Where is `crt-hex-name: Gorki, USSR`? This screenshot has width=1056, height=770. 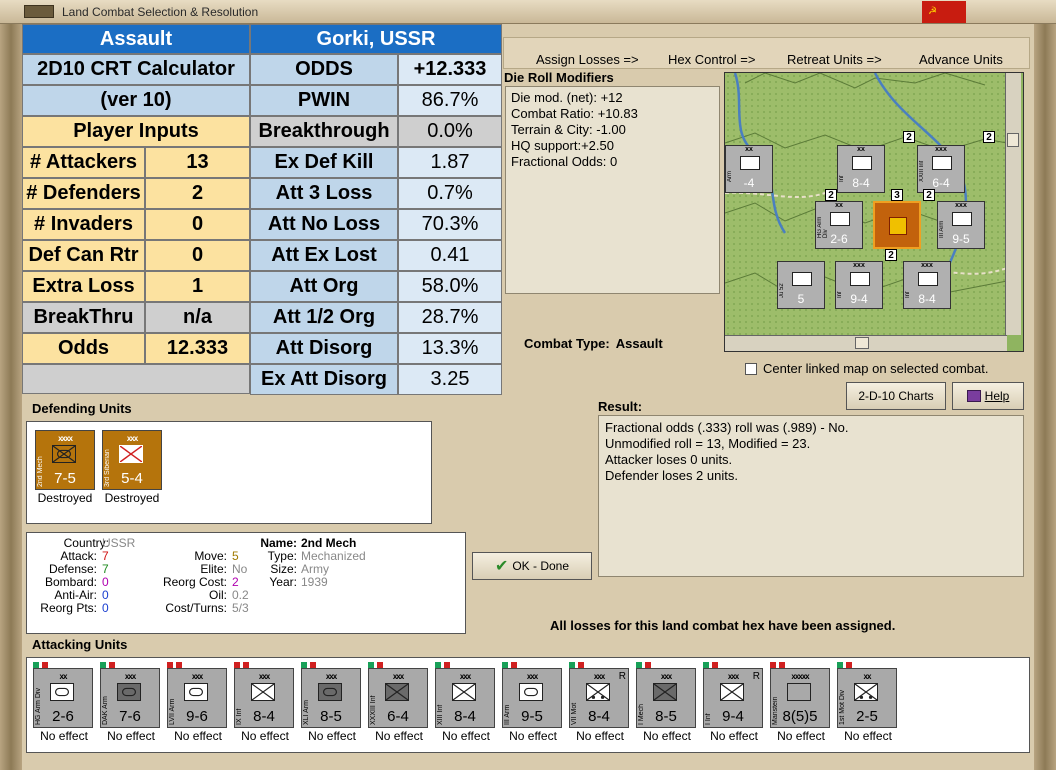 crt-hex-name: Gorki, USSR is located at coordinates (376, 39).